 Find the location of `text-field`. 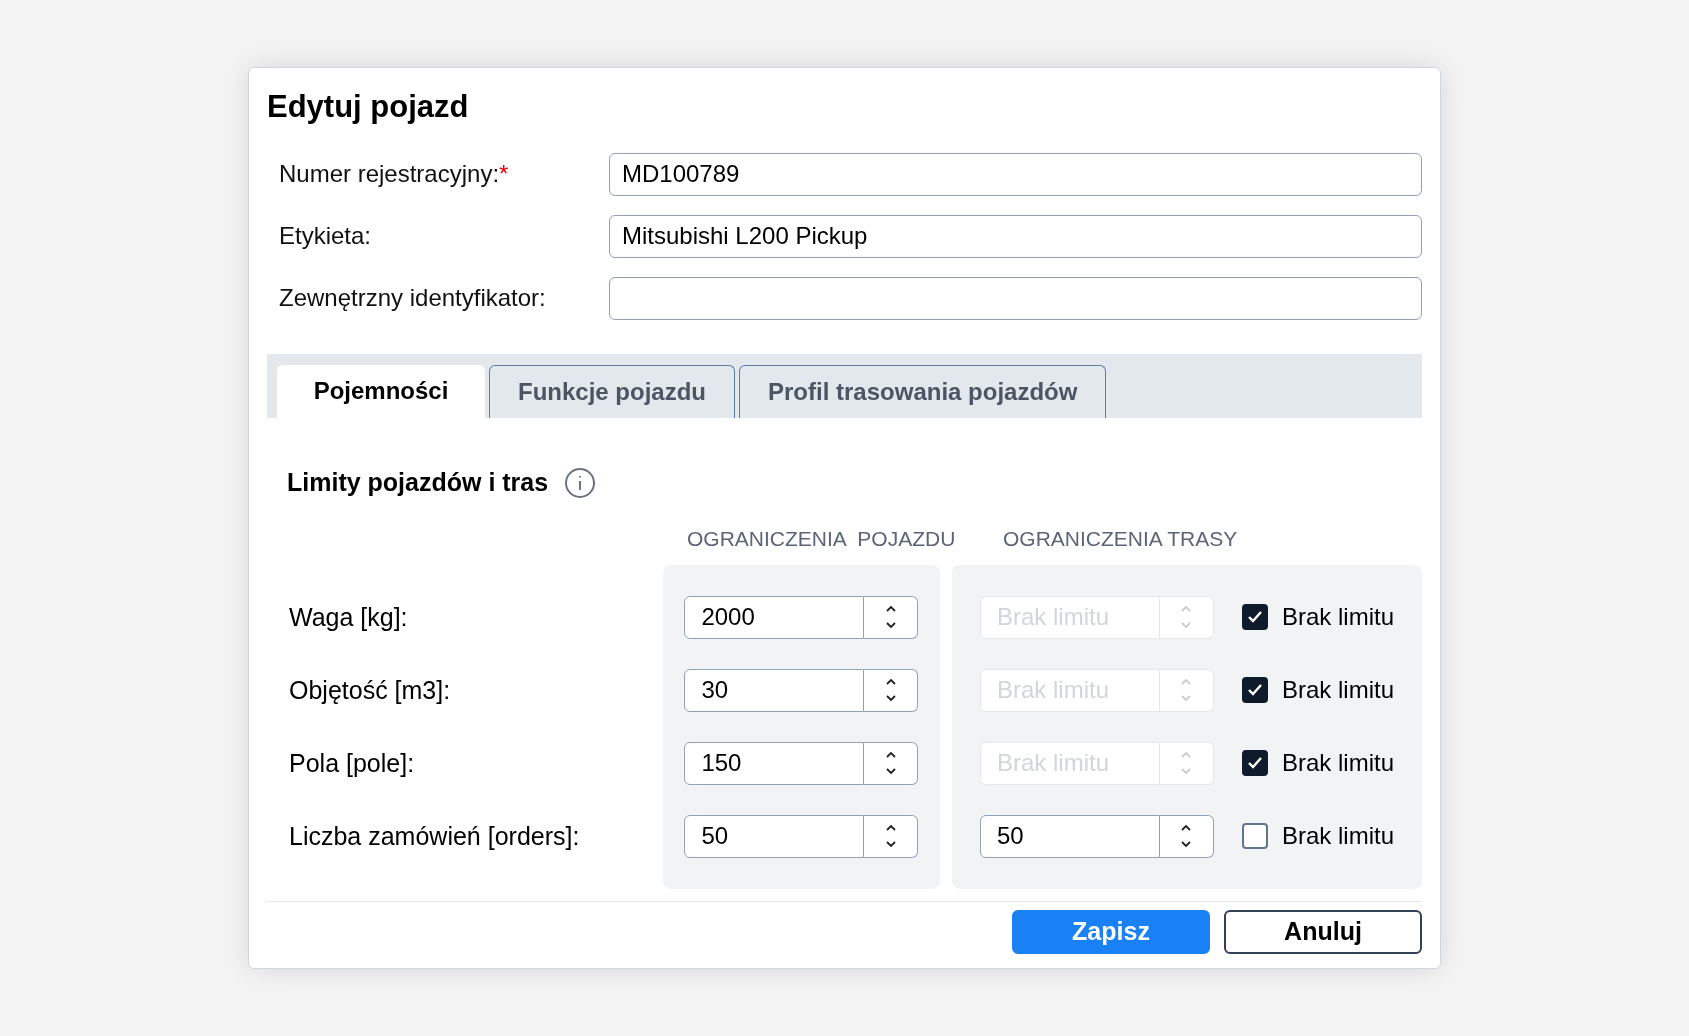

text-field is located at coordinates (1015, 298).